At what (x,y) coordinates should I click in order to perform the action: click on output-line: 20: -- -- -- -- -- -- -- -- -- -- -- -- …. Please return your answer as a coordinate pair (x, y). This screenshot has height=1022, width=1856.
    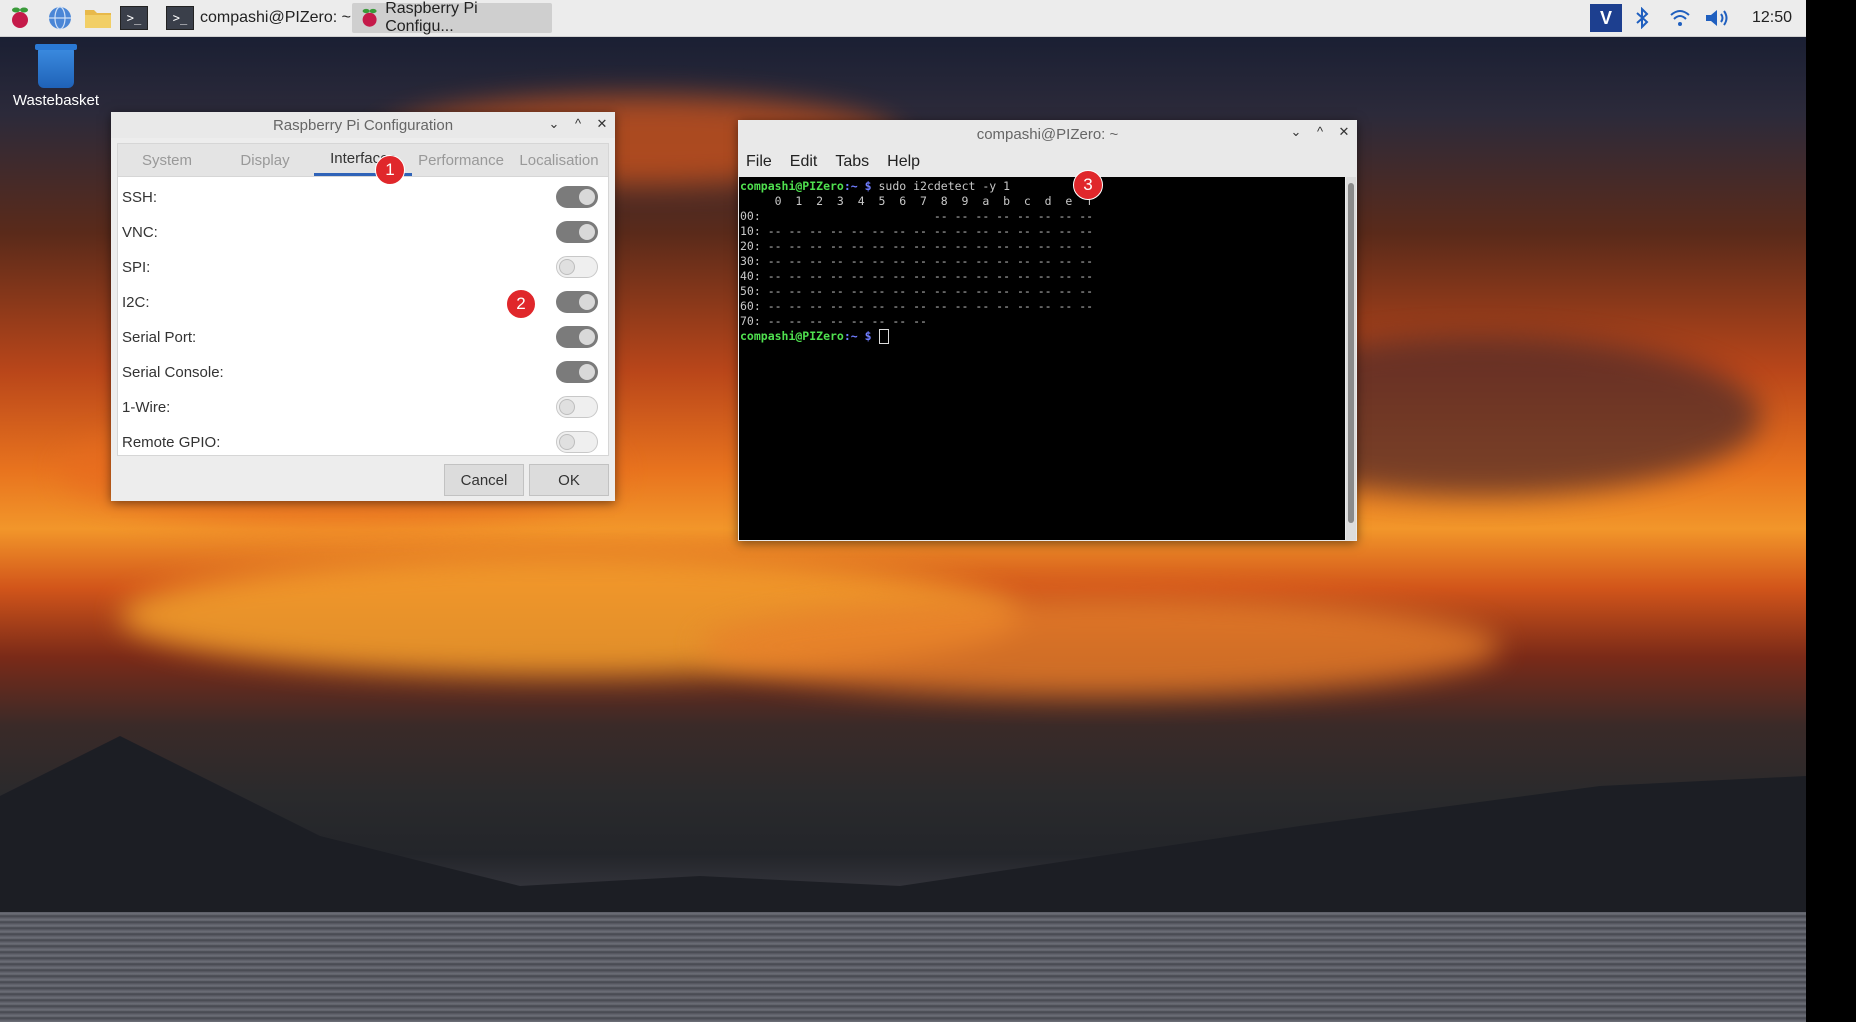
    Looking at the image, I should click on (917, 246).